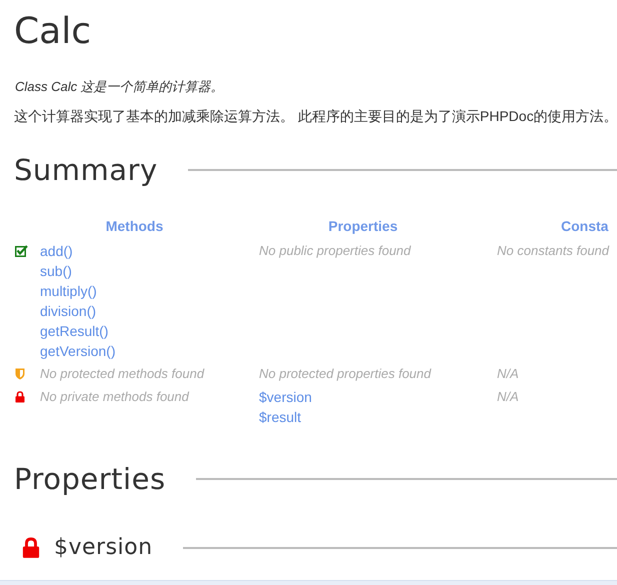  I want to click on property-link: $version, so click(285, 396).